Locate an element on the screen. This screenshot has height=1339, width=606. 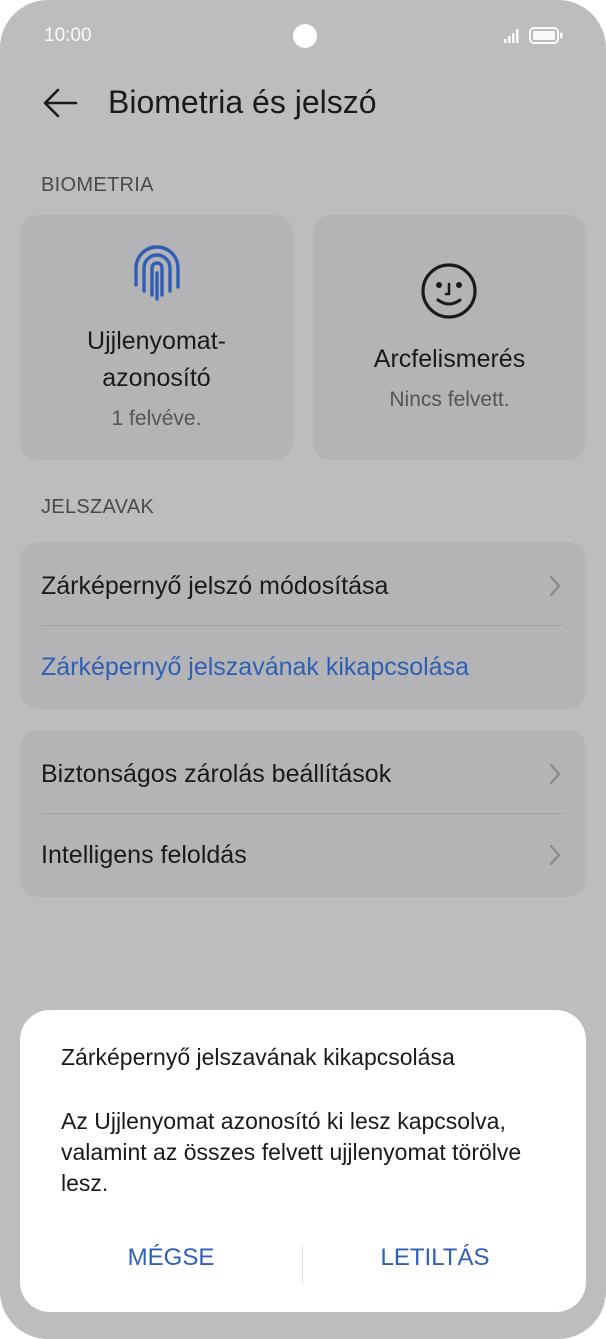
button-divider is located at coordinates (302, 1265).